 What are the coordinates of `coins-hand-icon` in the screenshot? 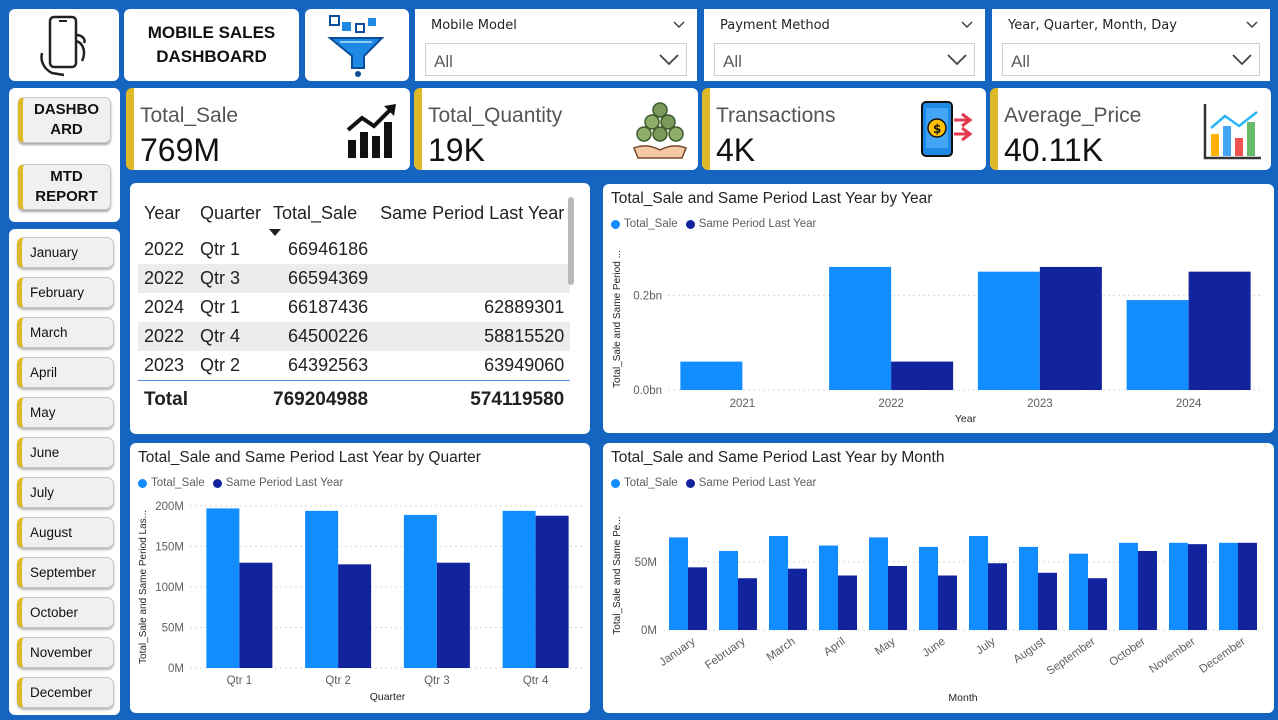 It's located at (660, 130).